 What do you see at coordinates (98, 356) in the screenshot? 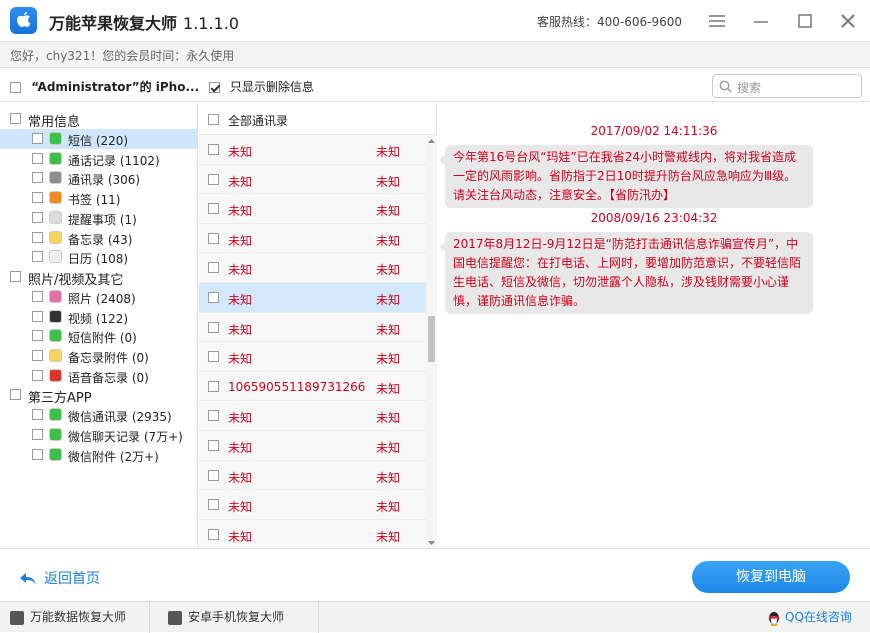
I see `sidebar-item: 备忘录附件 (0)` at bounding box center [98, 356].